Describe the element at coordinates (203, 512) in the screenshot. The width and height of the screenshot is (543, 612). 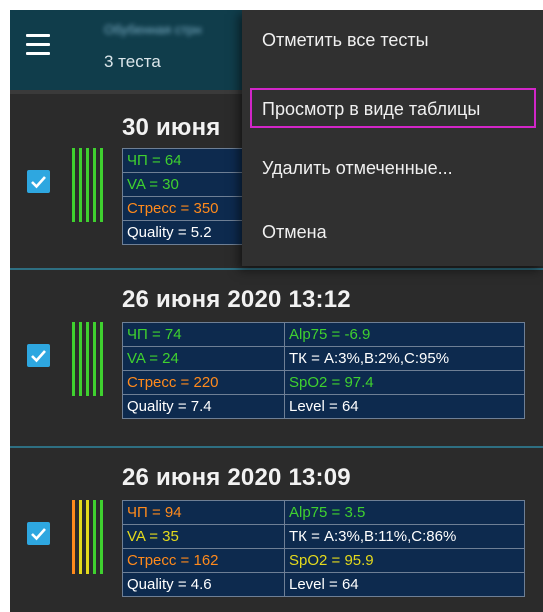
I see `heart-rate-value: ЧП = 94` at that location.